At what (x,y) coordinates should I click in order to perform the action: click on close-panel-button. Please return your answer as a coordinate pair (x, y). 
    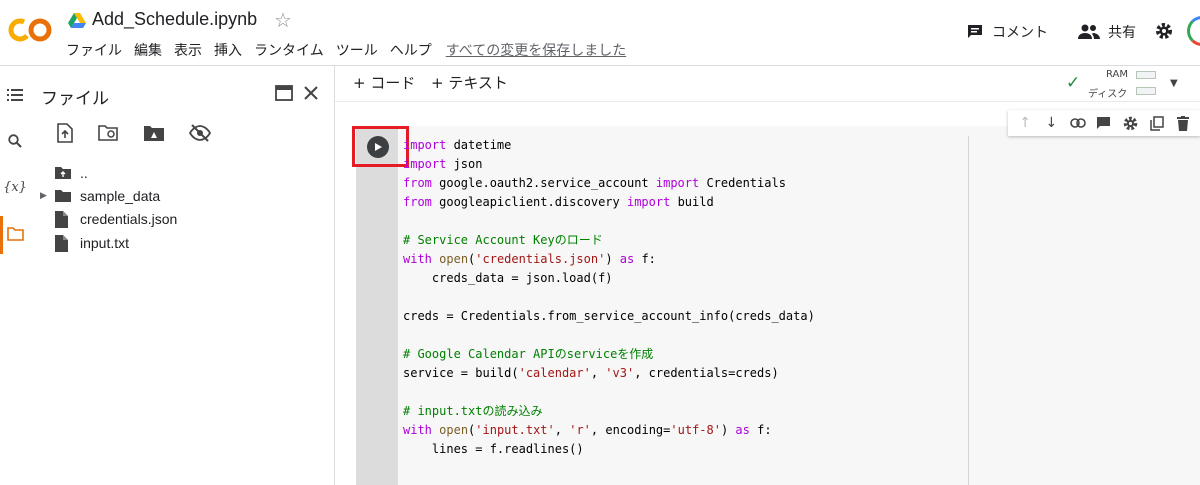
    Looking at the image, I should click on (311, 93).